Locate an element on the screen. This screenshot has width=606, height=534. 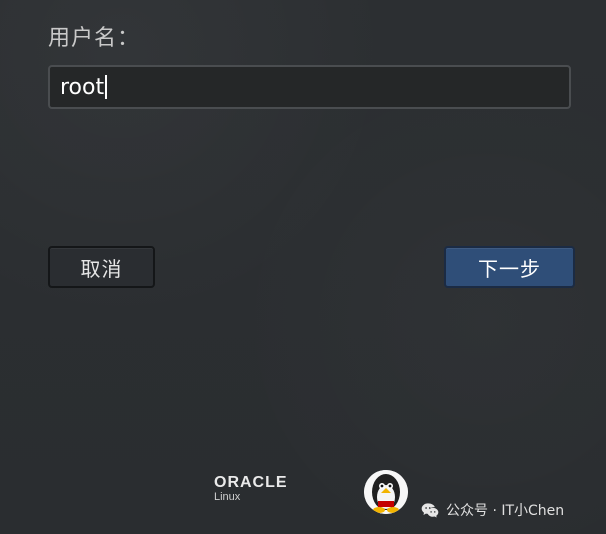
cancel-button: 取消 is located at coordinates (101, 267).